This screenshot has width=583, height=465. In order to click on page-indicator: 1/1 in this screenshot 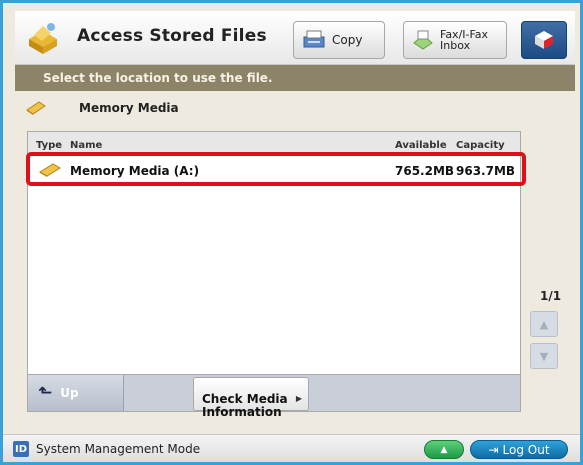, I will do `click(551, 296)`.